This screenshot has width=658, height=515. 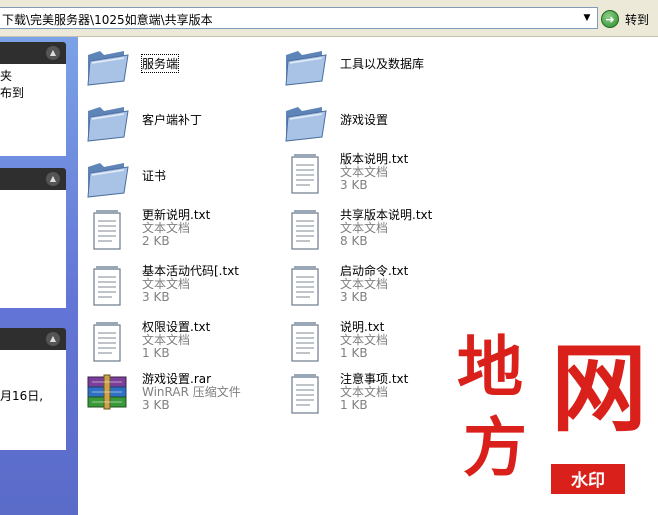 I want to click on go-label: 转到, so click(x=637, y=19).